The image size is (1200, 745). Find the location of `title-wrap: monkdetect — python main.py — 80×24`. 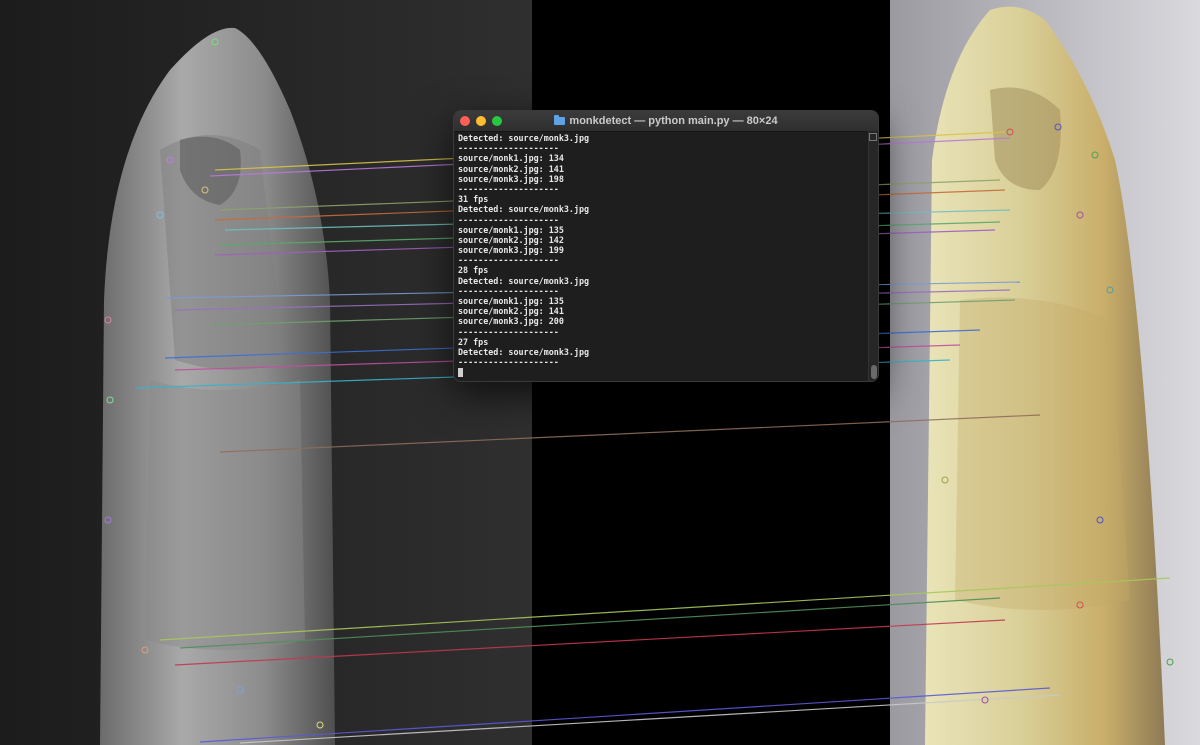

title-wrap: monkdetect — python main.py — 80×24 is located at coordinates (666, 121).